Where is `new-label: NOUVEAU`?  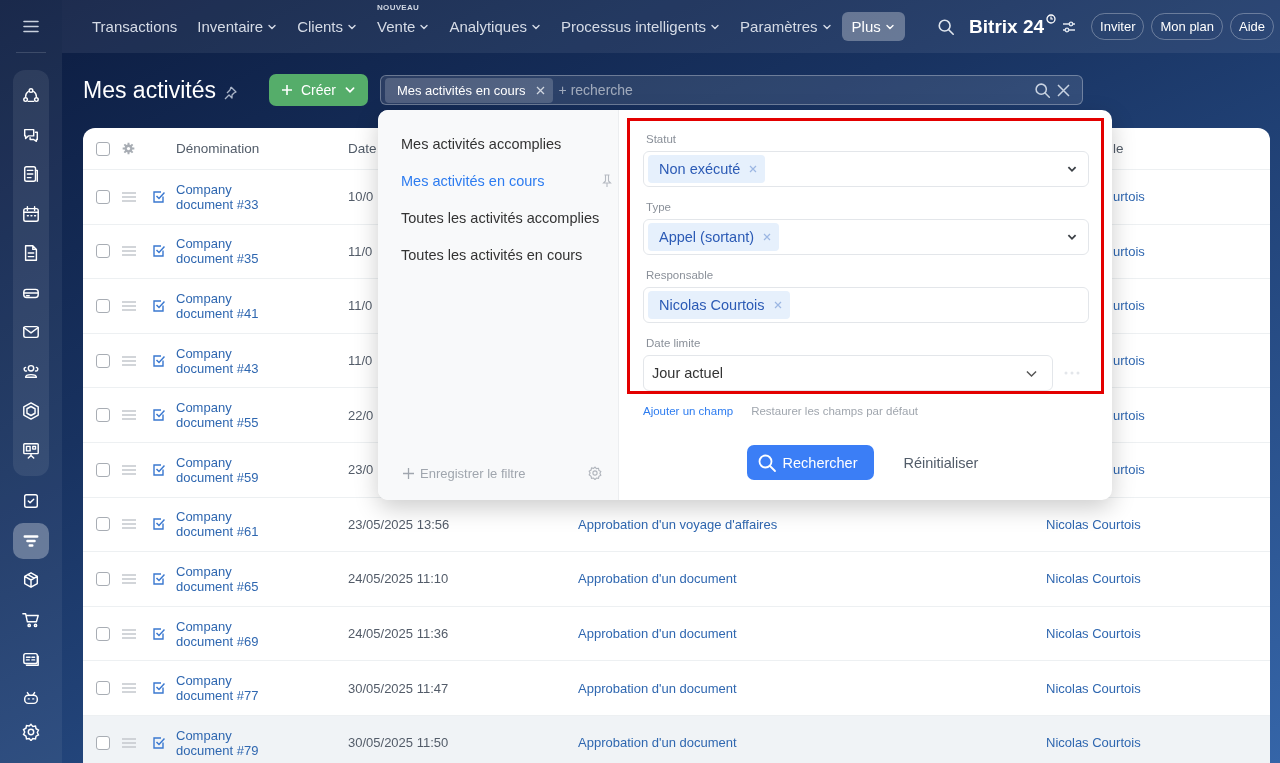
new-label: NOUVEAU is located at coordinates (398, 7).